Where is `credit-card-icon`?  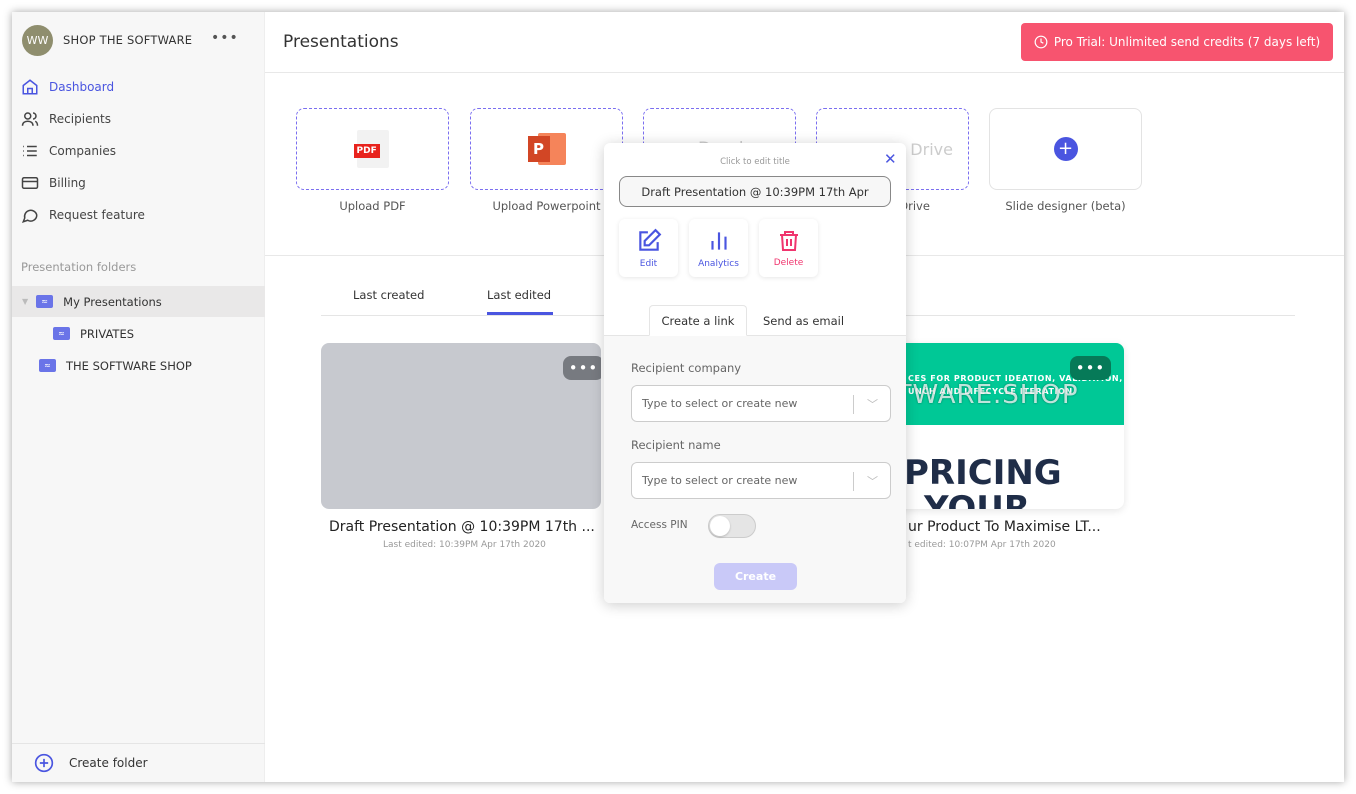 credit-card-icon is located at coordinates (30, 183).